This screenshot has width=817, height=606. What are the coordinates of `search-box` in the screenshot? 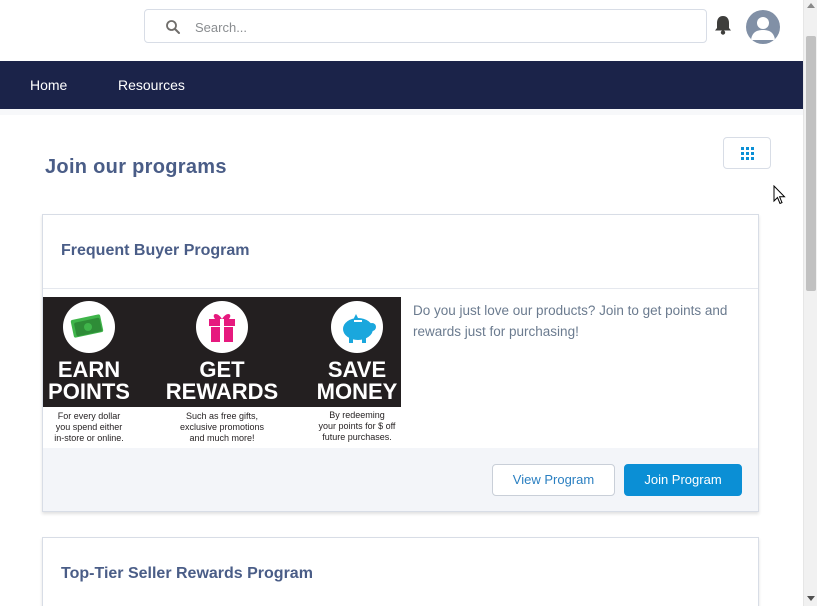 It's located at (425, 26).